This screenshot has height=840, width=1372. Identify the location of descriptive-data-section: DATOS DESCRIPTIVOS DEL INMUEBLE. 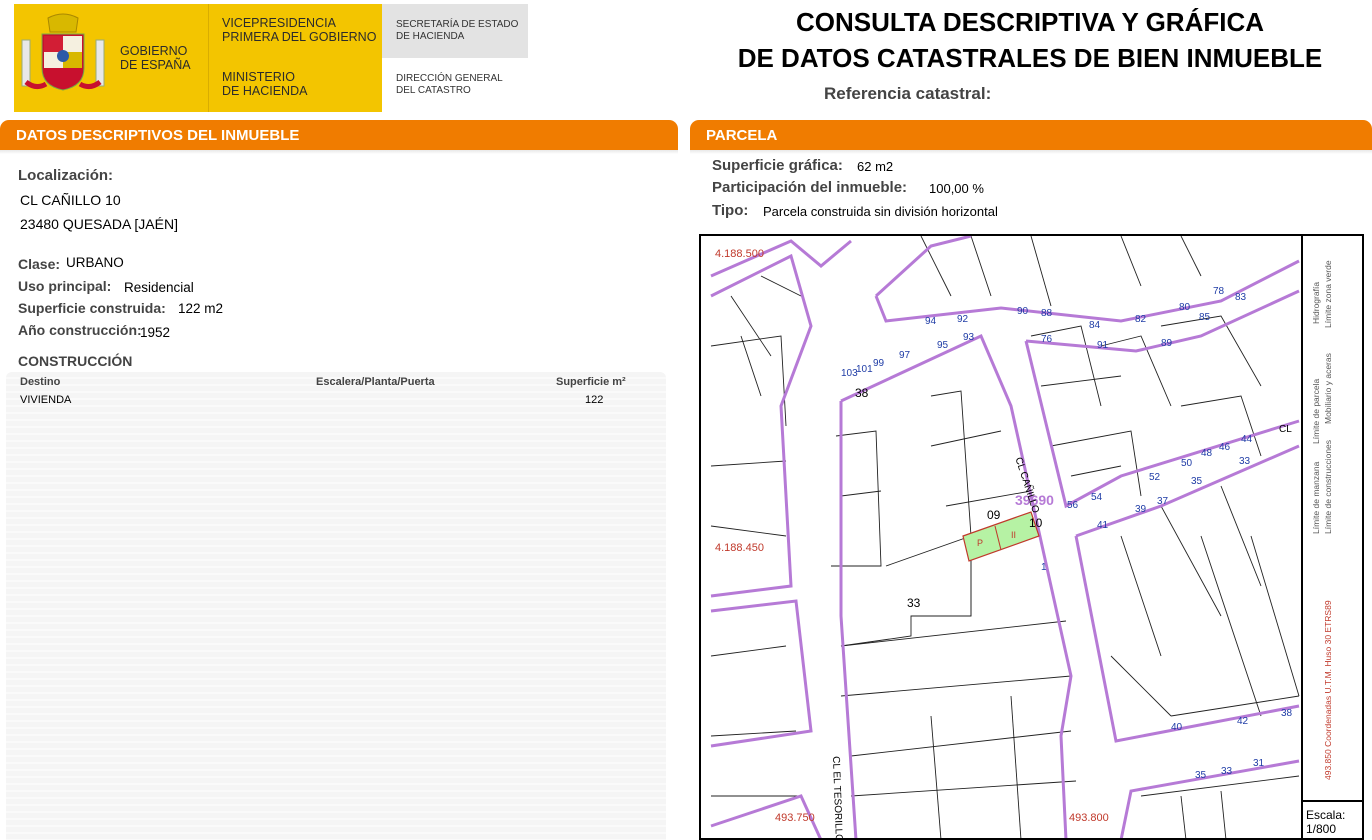
(339, 137).